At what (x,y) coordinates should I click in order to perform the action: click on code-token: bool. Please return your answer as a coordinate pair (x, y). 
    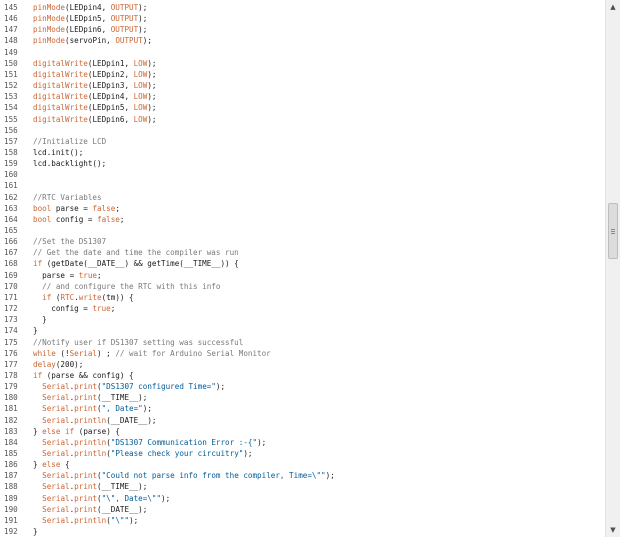
    Looking at the image, I should click on (42, 208).